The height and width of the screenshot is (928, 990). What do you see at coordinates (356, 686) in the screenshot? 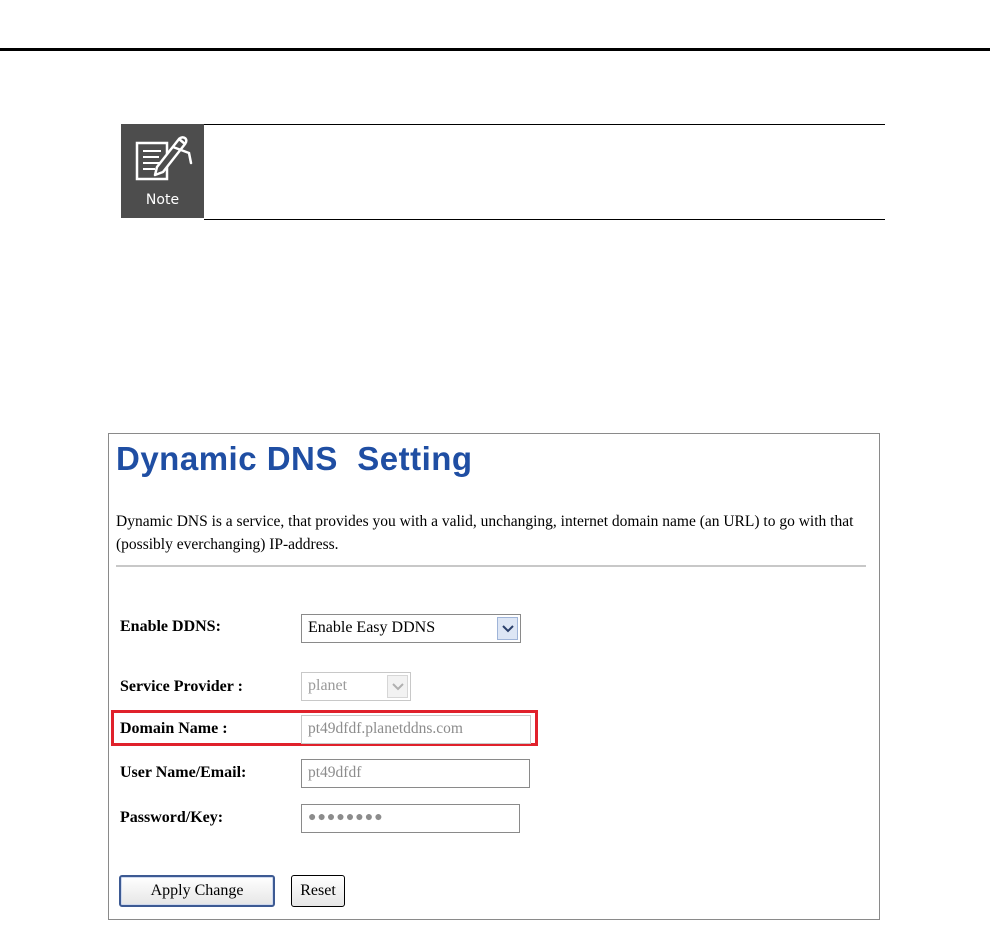
I see `service-provider-select: planet` at bounding box center [356, 686].